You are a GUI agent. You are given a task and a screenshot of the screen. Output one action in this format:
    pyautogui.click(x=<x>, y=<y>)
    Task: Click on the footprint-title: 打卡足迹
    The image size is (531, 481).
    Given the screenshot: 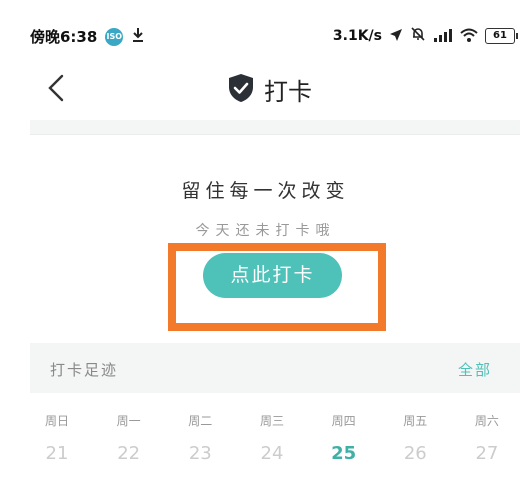 What is the action you would take?
    pyautogui.click(x=84, y=370)
    